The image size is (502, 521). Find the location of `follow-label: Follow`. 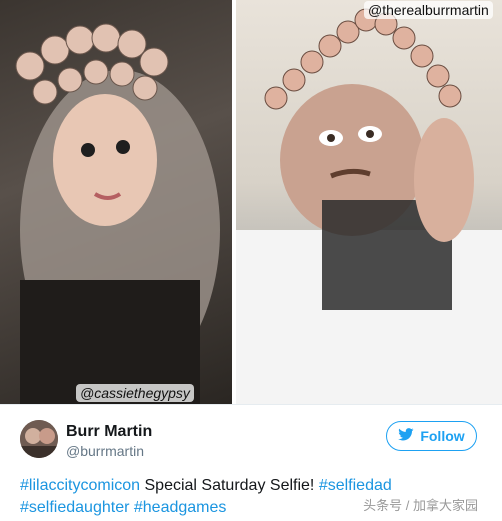

follow-label: Follow is located at coordinates (442, 436).